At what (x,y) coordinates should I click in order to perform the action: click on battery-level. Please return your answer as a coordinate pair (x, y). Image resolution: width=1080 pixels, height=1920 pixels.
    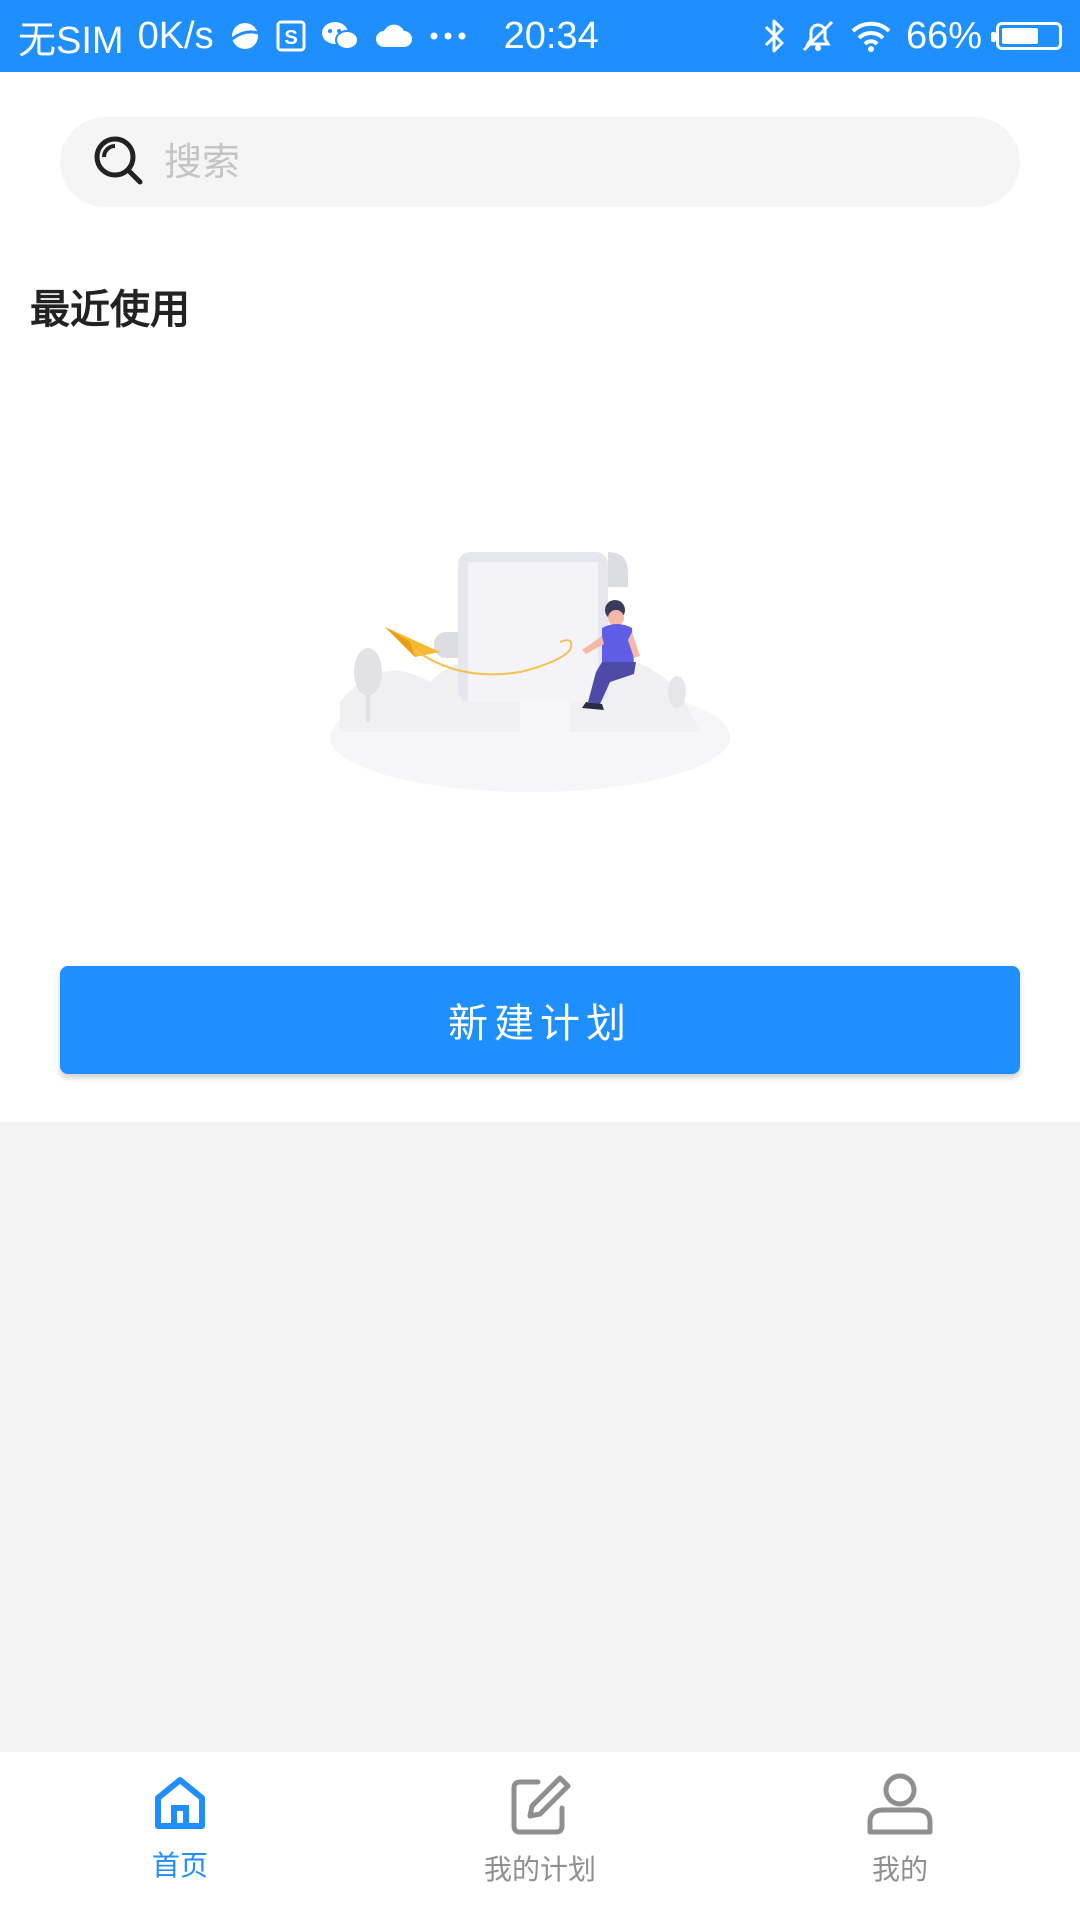
    Looking at the image, I should click on (1020, 36).